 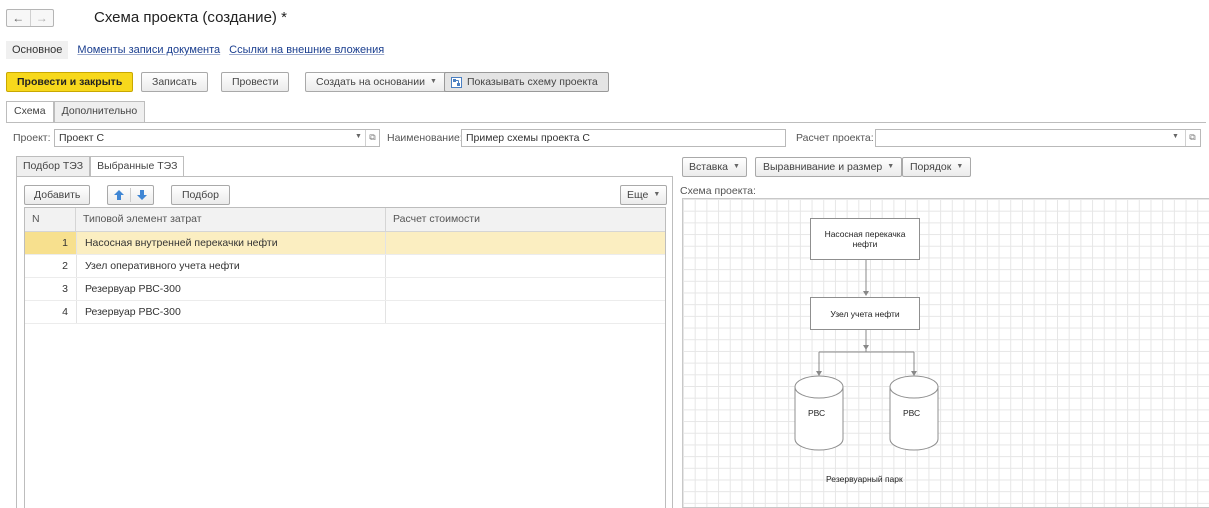 What do you see at coordinates (99, 111) in the screenshot?
I see `tab-additional: Дополнительно` at bounding box center [99, 111].